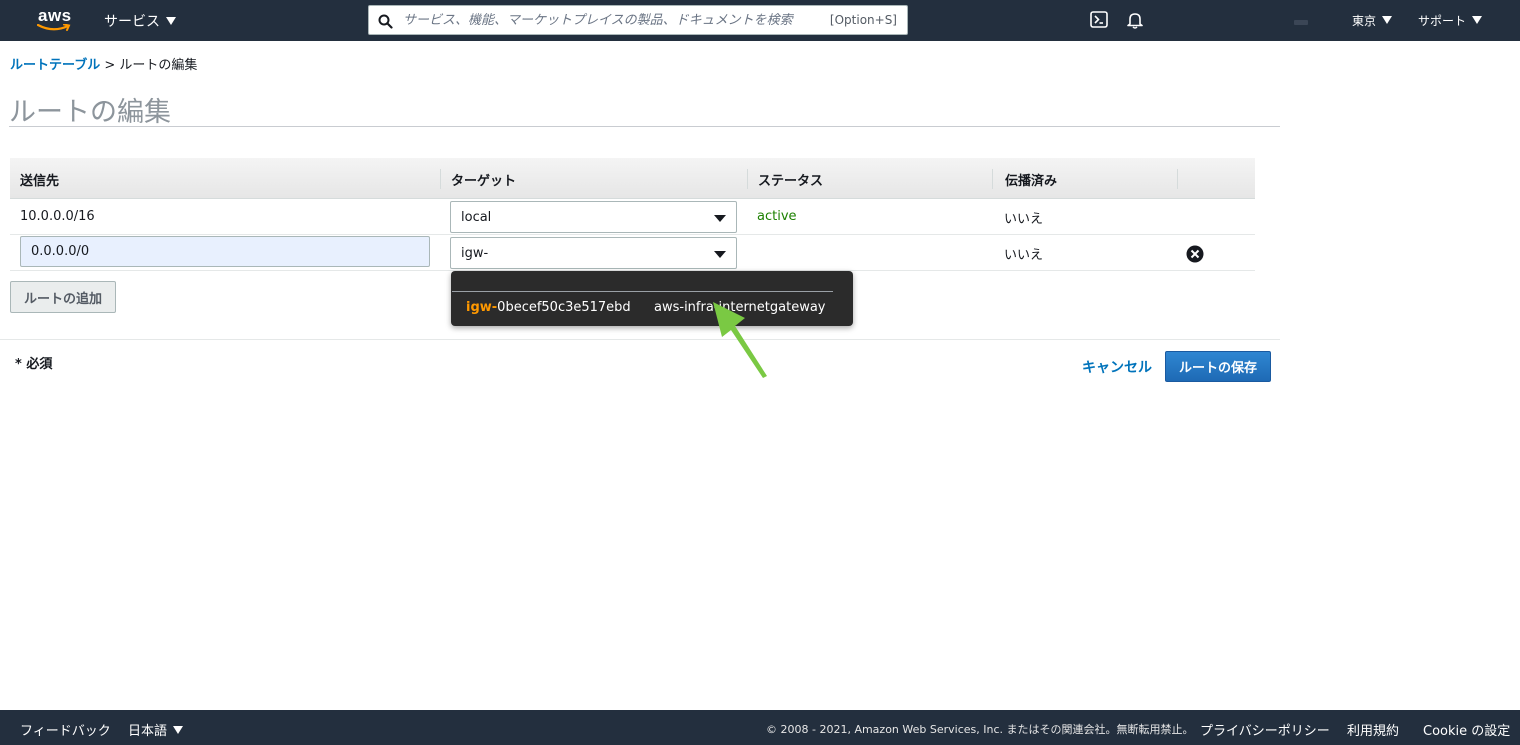  What do you see at coordinates (57, 216) in the screenshot?
I see `destination-cell: 10.0.0.0/16` at bounding box center [57, 216].